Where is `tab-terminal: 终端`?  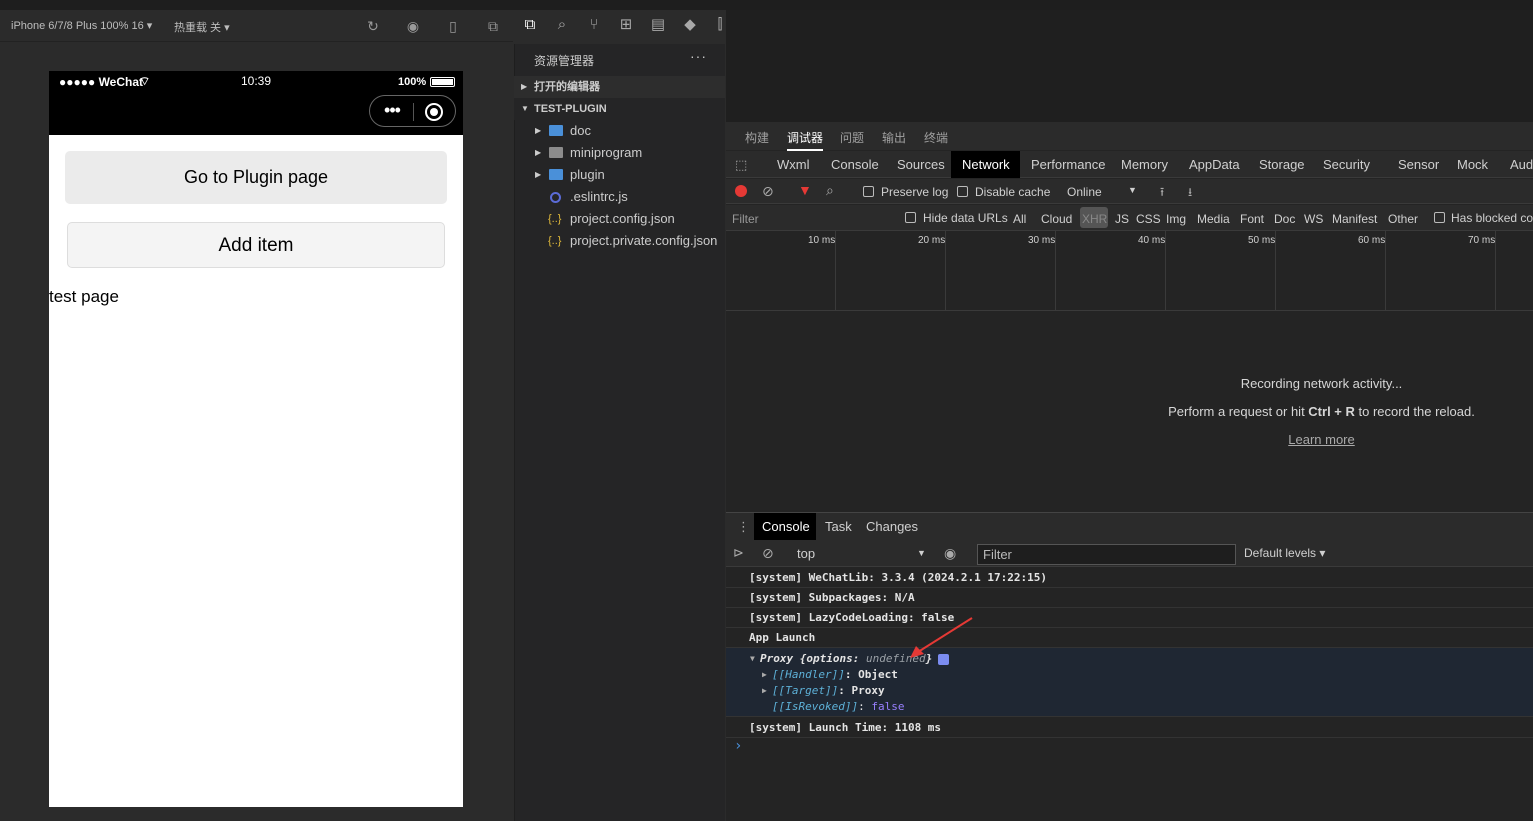
tab-terminal: 终端 is located at coordinates (936, 137).